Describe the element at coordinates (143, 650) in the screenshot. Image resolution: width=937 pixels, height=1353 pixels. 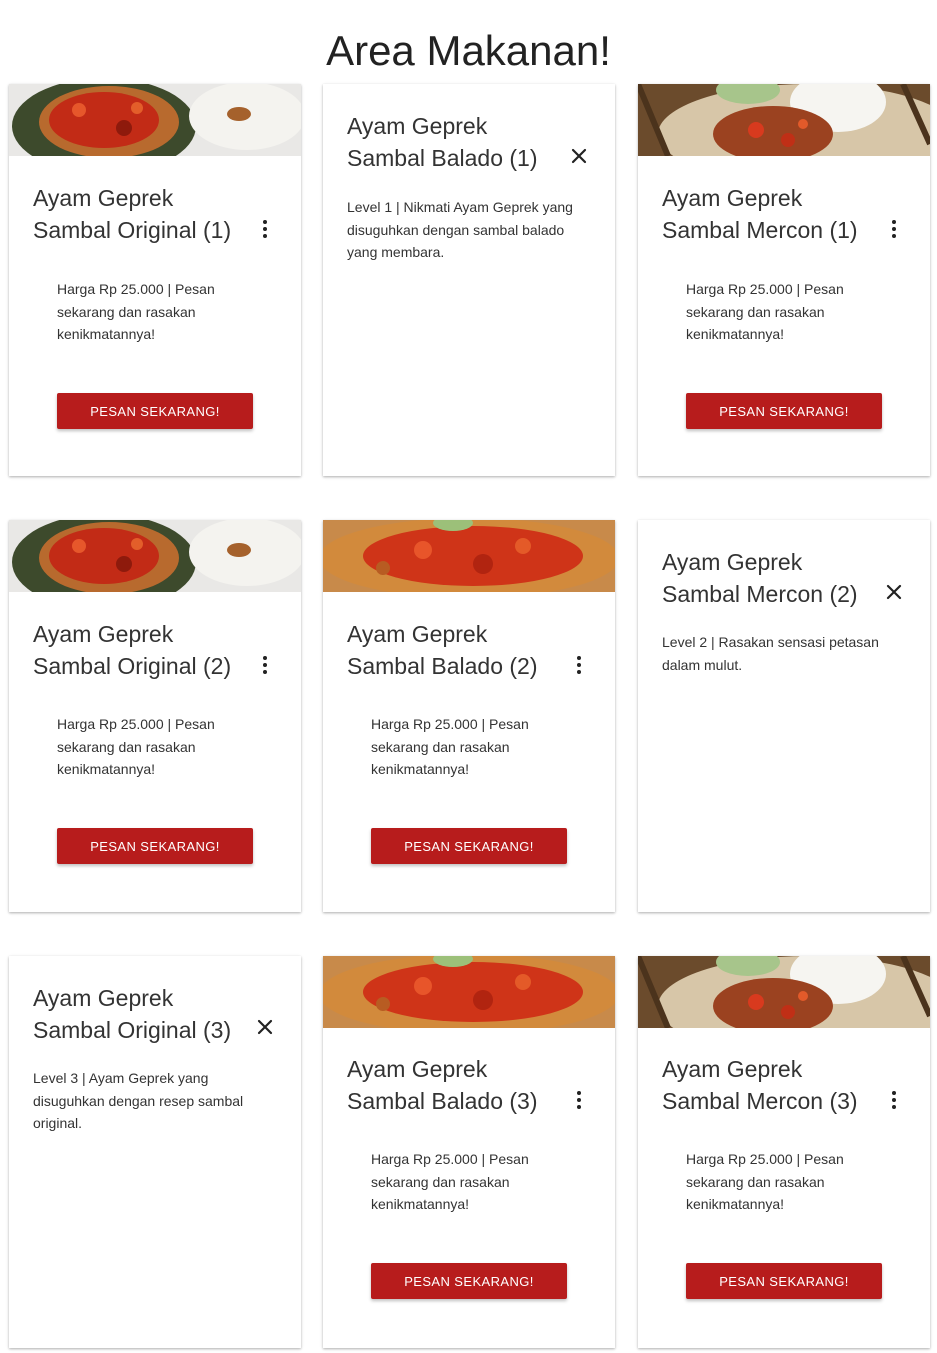
I see `card-title: Ayam Geprek Sambal Original (2)` at that location.